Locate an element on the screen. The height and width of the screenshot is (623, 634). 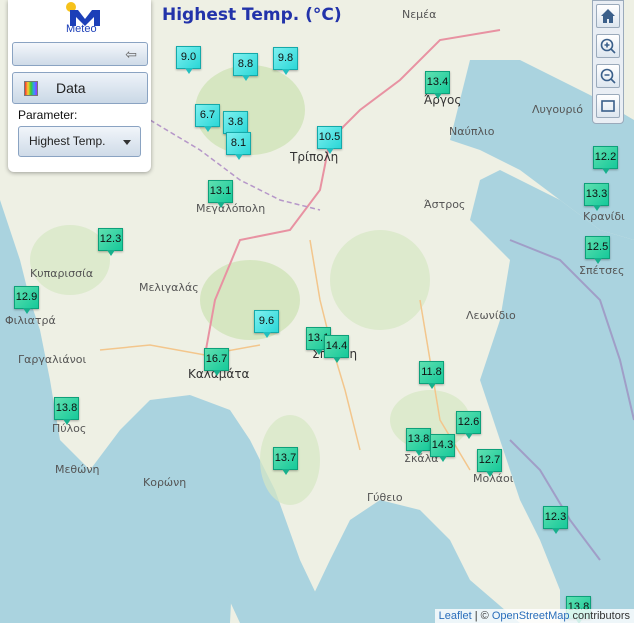
station-marker: 16.7 is located at coordinates (216, 362).